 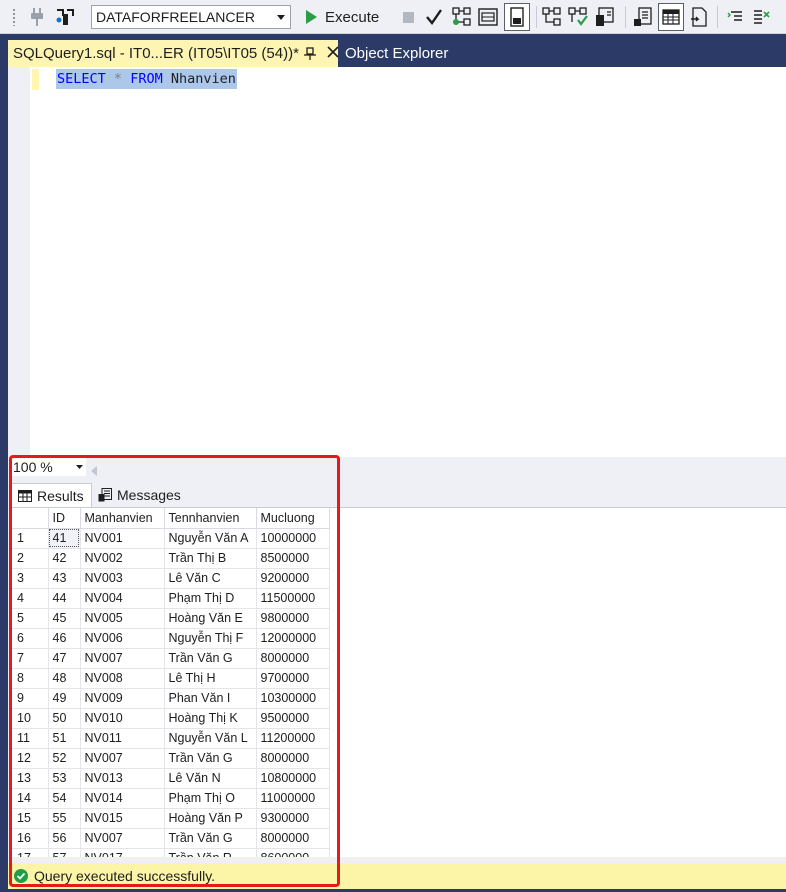 I want to click on column-header-id: ID, so click(x=64, y=518).